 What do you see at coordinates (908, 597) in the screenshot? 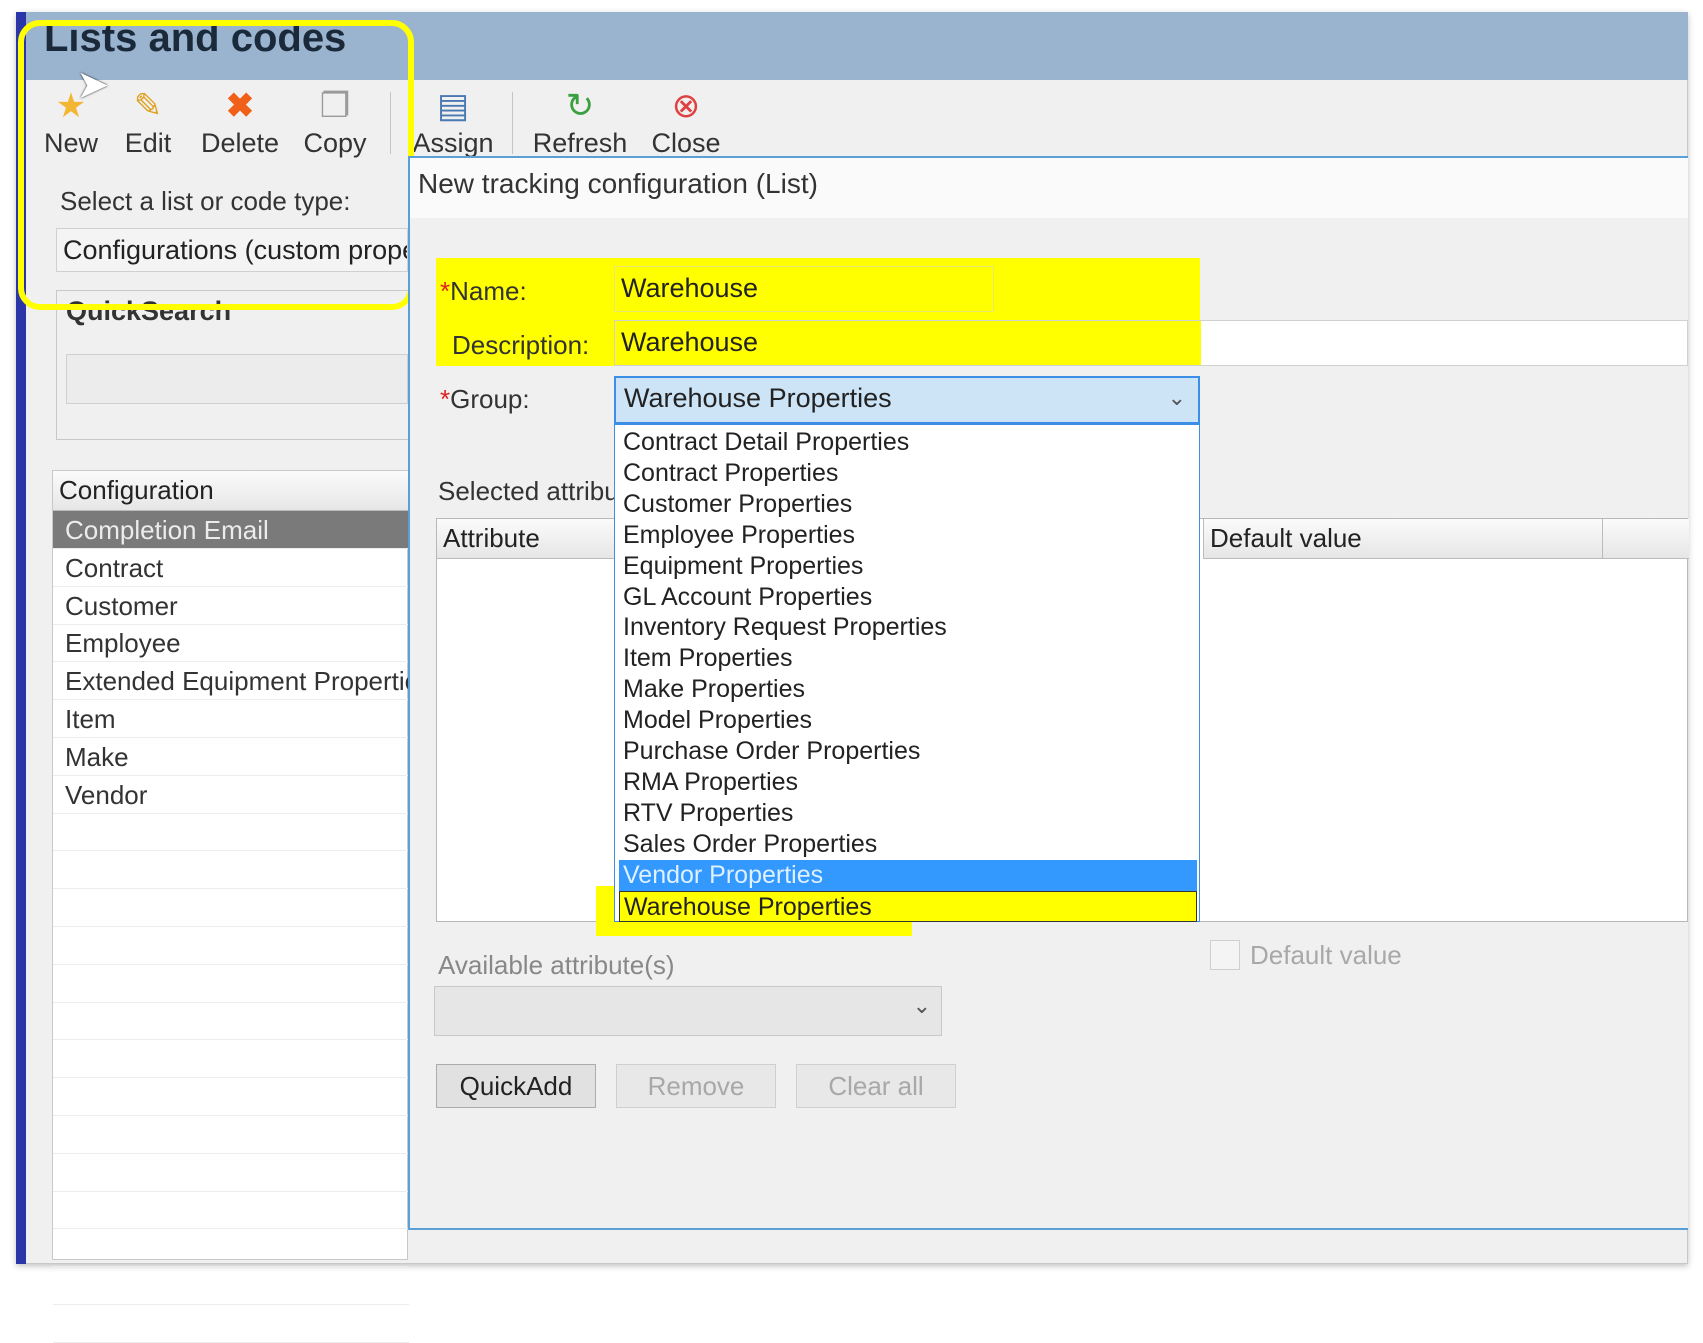
I see `group-option: GL Account Properties` at bounding box center [908, 597].